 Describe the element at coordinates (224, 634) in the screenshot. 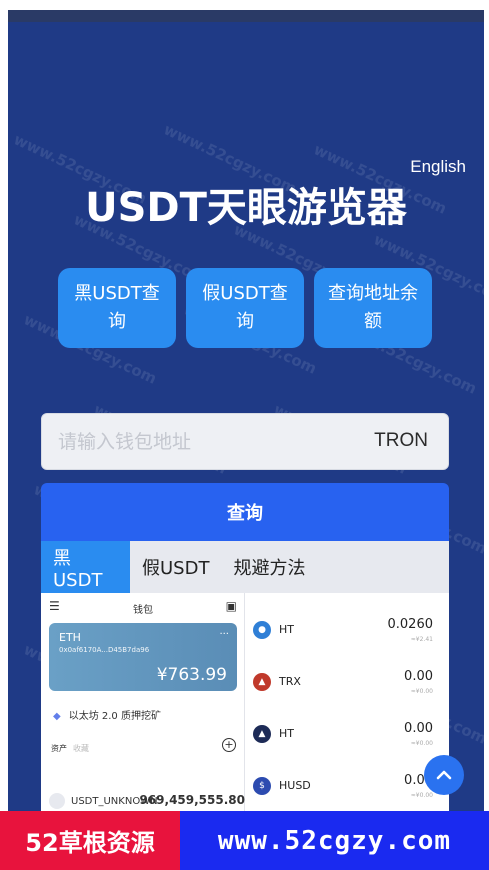

I see `more-icon: ···` at that location.